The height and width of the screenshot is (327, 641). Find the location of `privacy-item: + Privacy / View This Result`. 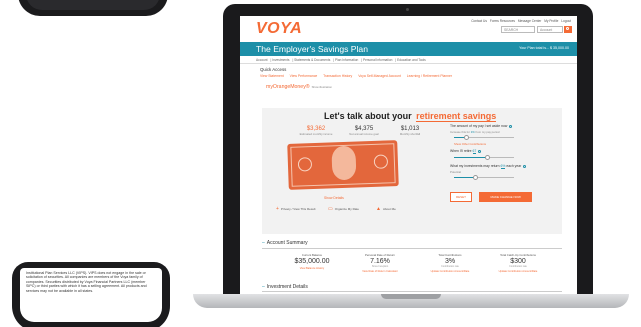

privacy-item: + Privacy / View This Result is located at coordinates (296, 209).